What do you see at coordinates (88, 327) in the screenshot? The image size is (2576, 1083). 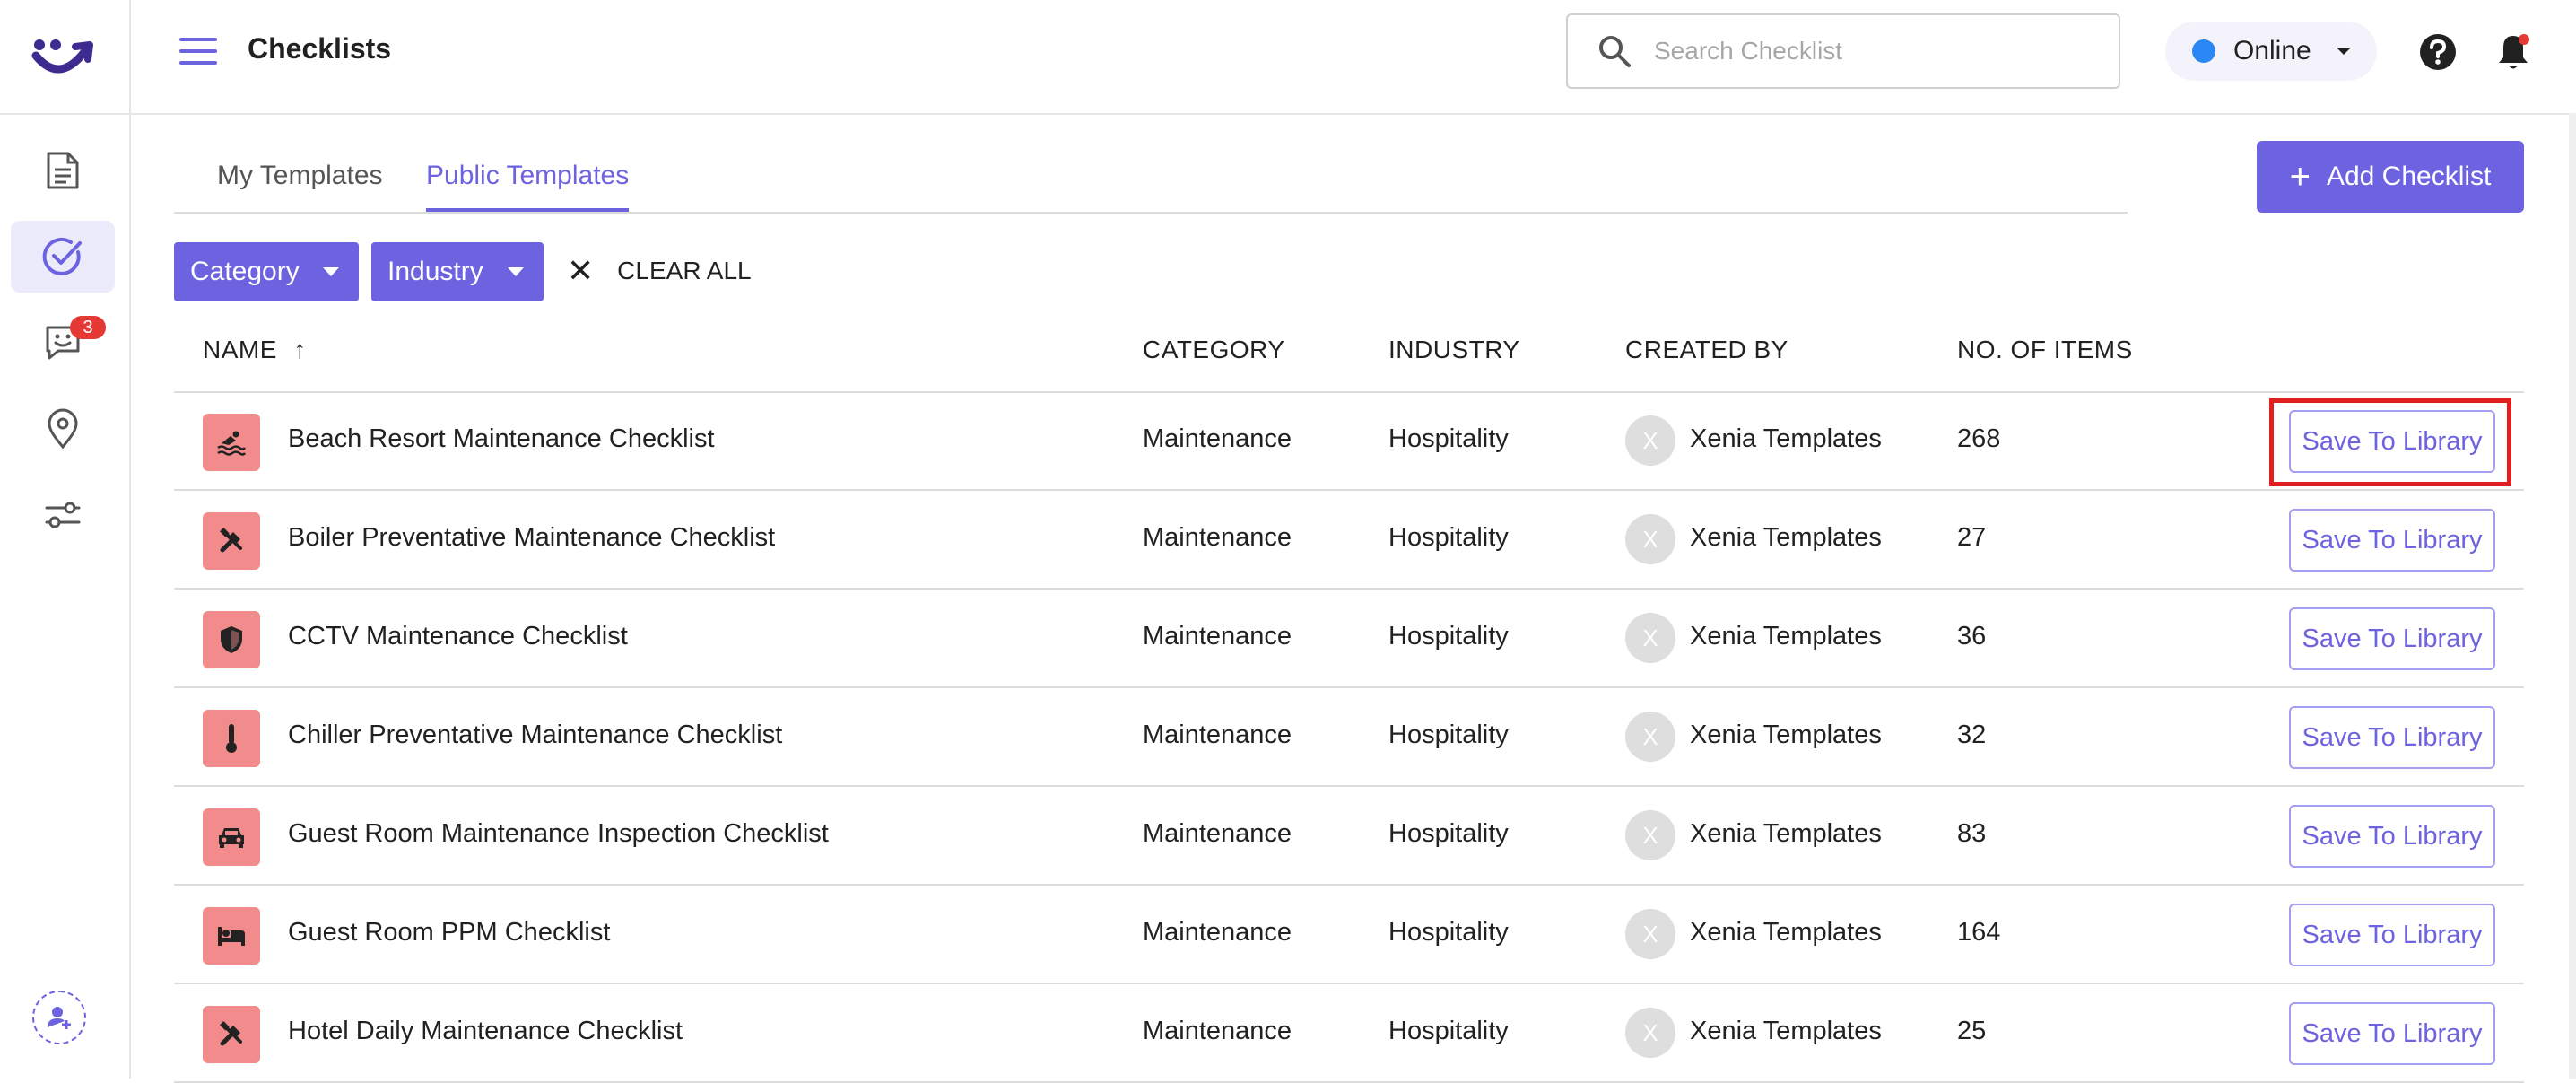 I see `unread-badge: 3` at bounding box center [88, 327].